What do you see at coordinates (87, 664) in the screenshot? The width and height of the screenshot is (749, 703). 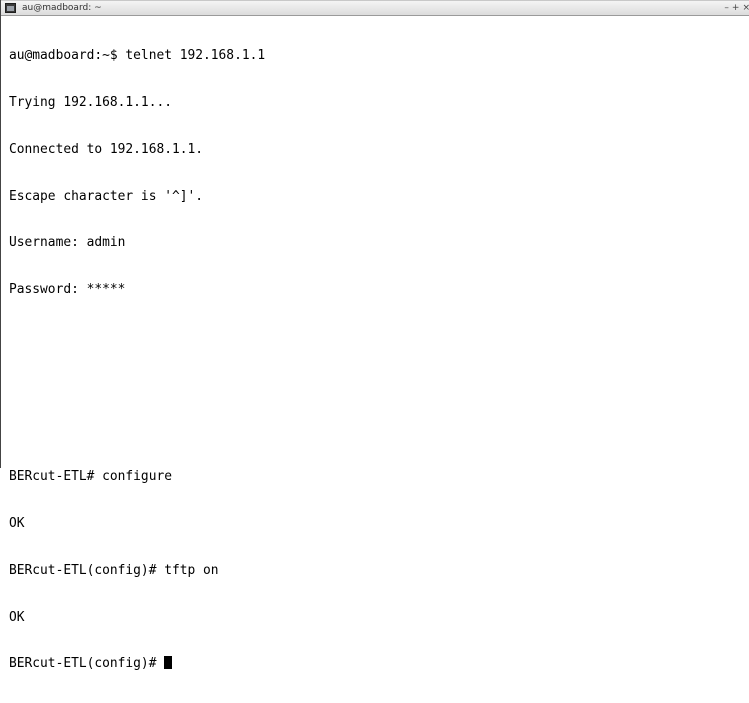 I see `shell-prompt: BERcut-ETL(config)#` at bounding box center [87, 664].